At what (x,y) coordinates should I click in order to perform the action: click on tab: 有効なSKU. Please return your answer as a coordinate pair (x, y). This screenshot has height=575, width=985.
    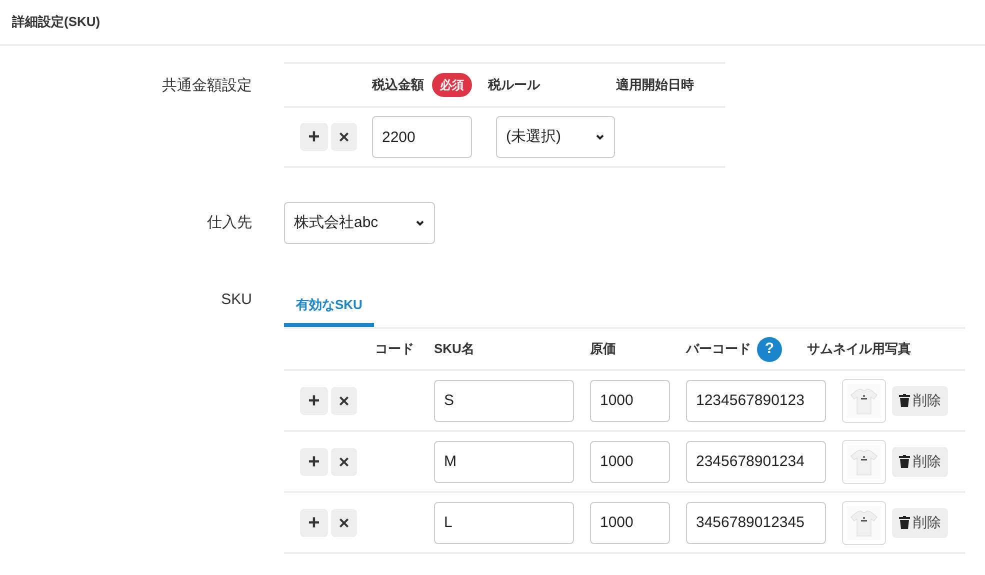
    Looking at the image, I should click on (329, 306).